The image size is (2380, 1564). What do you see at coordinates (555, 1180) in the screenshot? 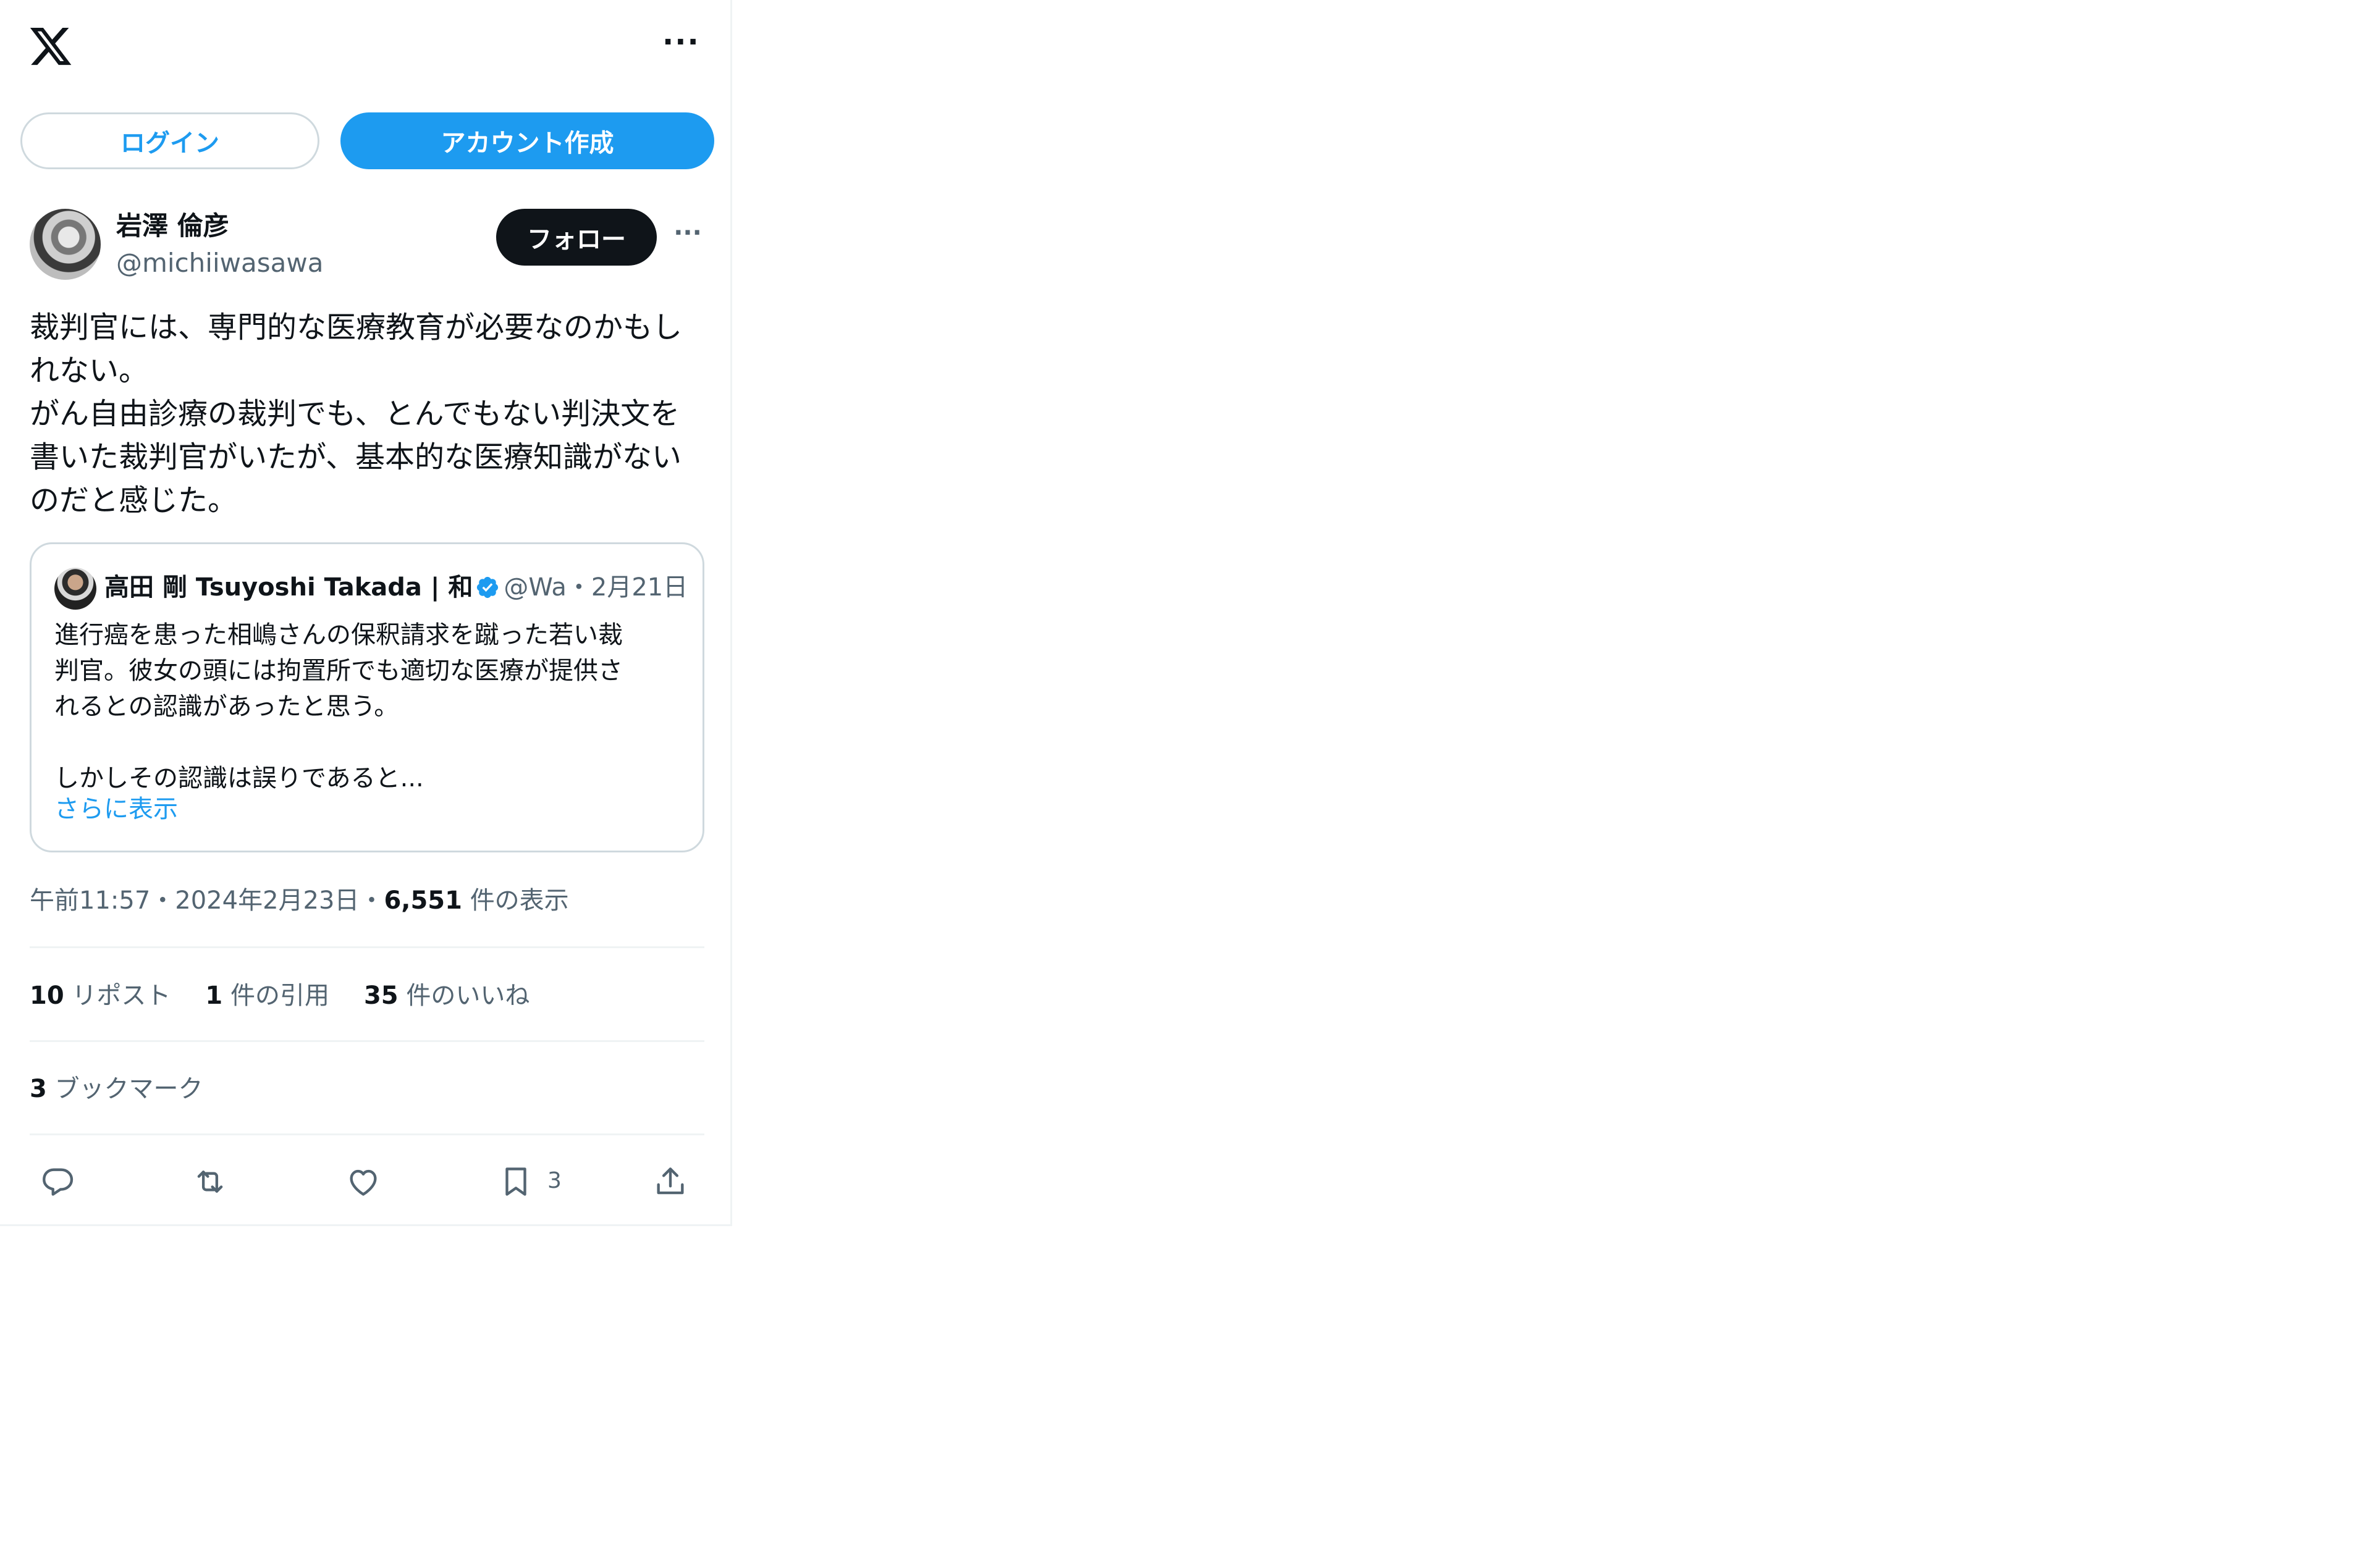
I see `bookmark-count: 3` at bounding box center [555, 1180].